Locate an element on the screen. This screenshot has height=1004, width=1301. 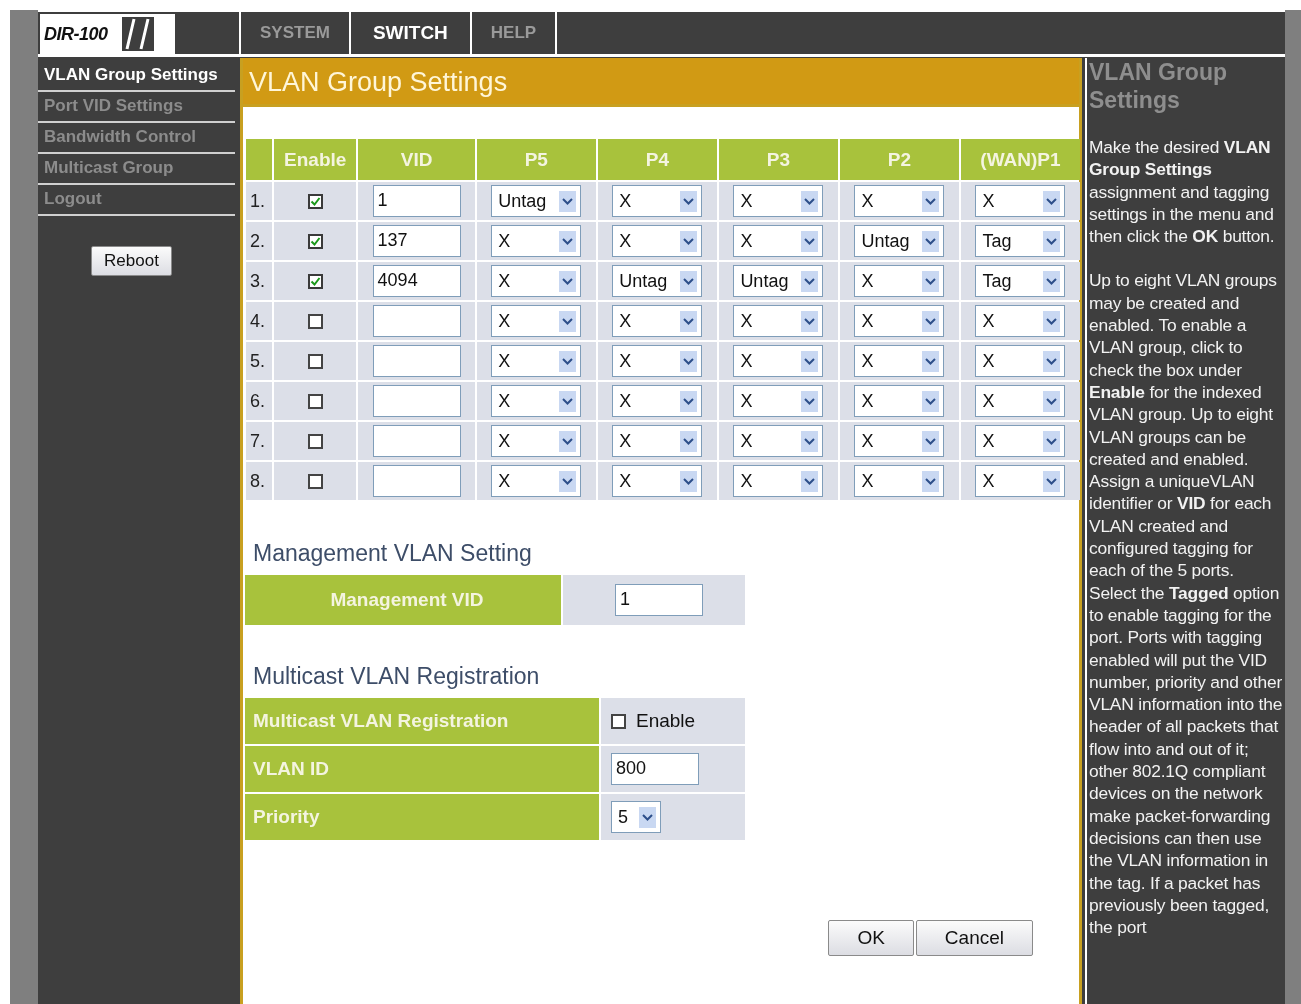
vid-field: 4094 is located at coordinates (416, 281).